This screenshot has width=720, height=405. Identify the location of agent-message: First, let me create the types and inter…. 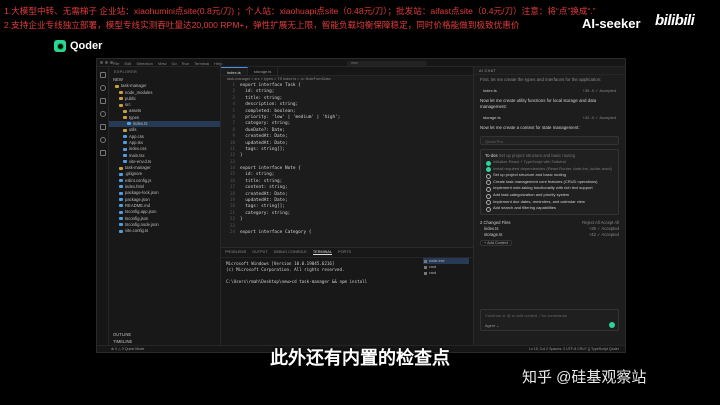
(541, 79).